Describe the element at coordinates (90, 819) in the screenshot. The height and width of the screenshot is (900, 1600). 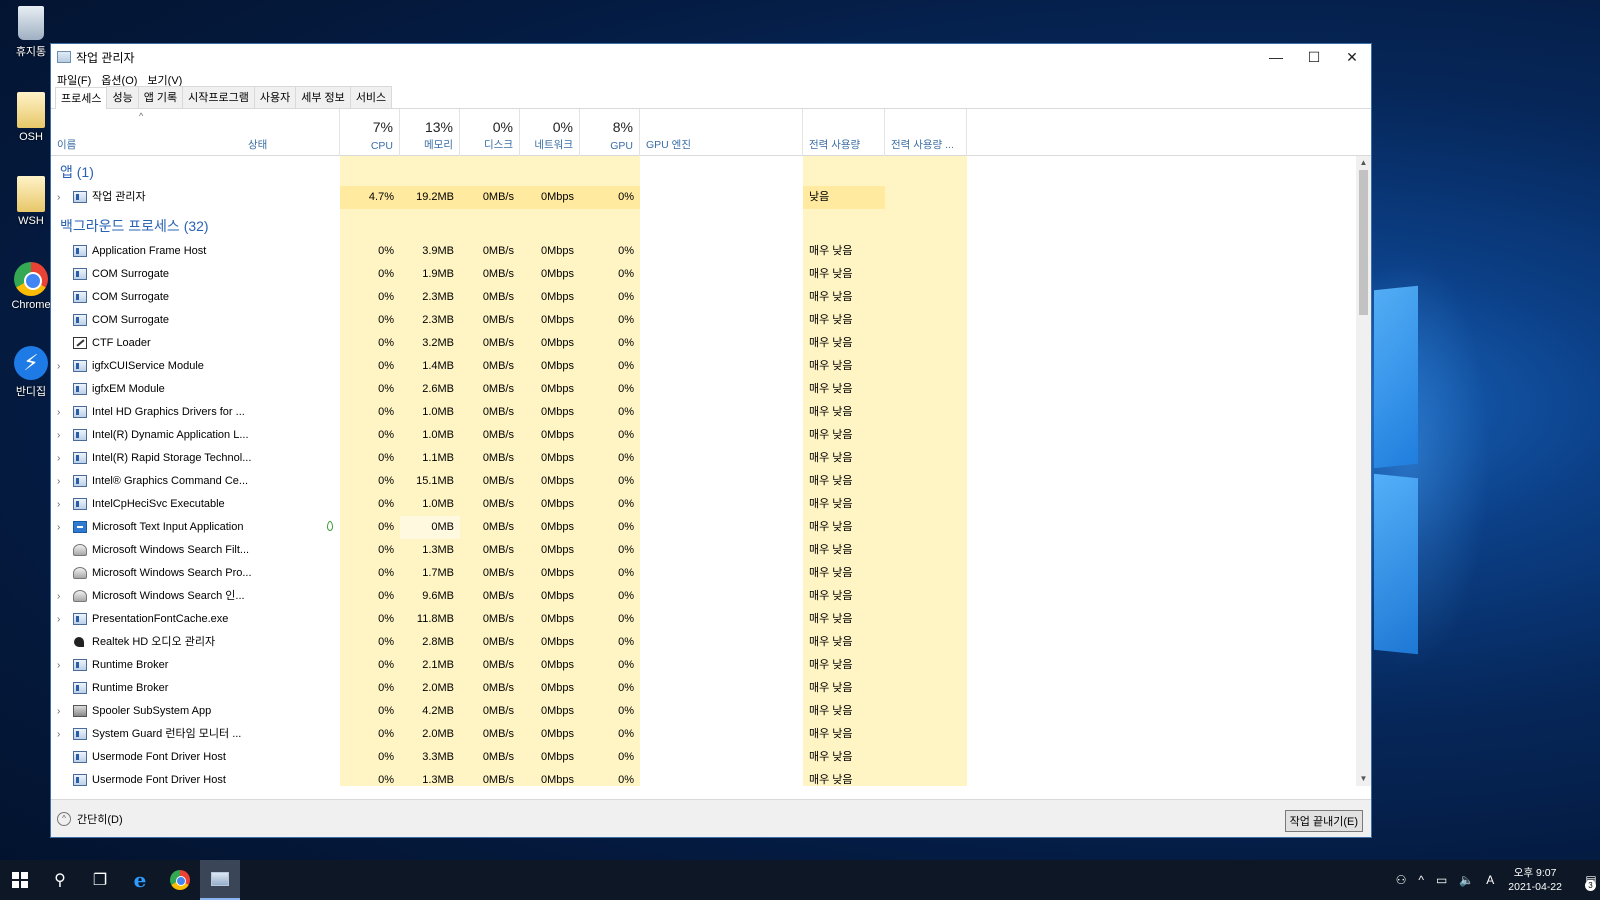
I see `fewer-details-button: ^ 간단히(D)` at that location.